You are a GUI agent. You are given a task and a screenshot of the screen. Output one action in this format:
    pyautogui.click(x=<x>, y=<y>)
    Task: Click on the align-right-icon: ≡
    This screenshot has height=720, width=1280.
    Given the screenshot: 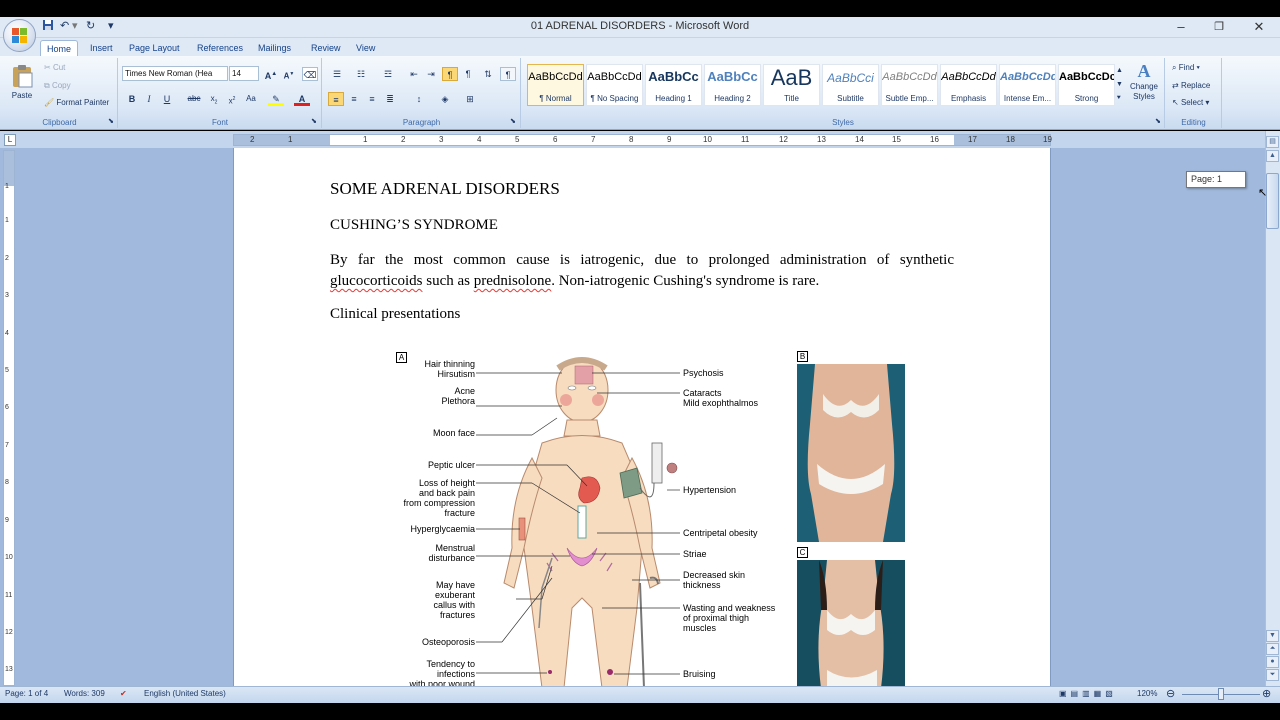 What is the action you would take?
    pyautogui.click(x=372, y=99)
    